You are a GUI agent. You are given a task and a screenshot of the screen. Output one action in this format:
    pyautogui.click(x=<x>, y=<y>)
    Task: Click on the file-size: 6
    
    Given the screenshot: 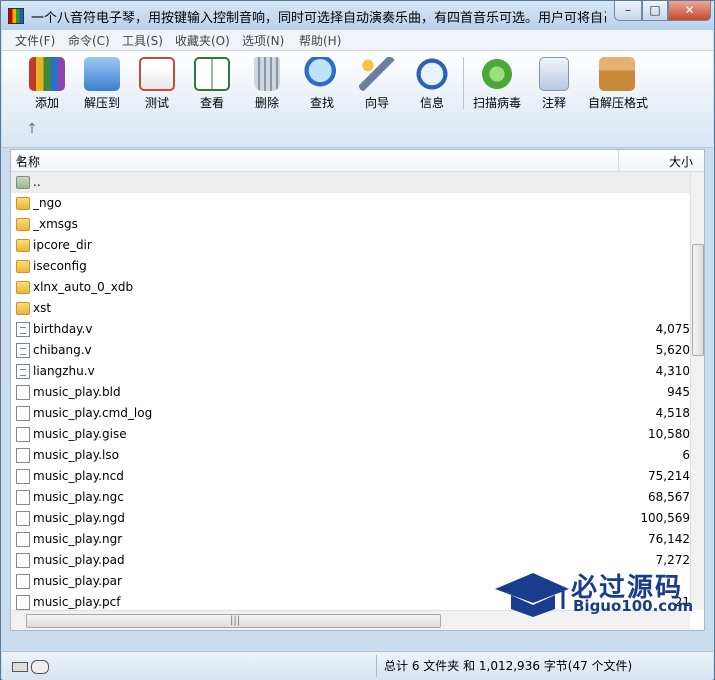 What is the action you would take?
    pyautogui.click(x=686, y=455)
    